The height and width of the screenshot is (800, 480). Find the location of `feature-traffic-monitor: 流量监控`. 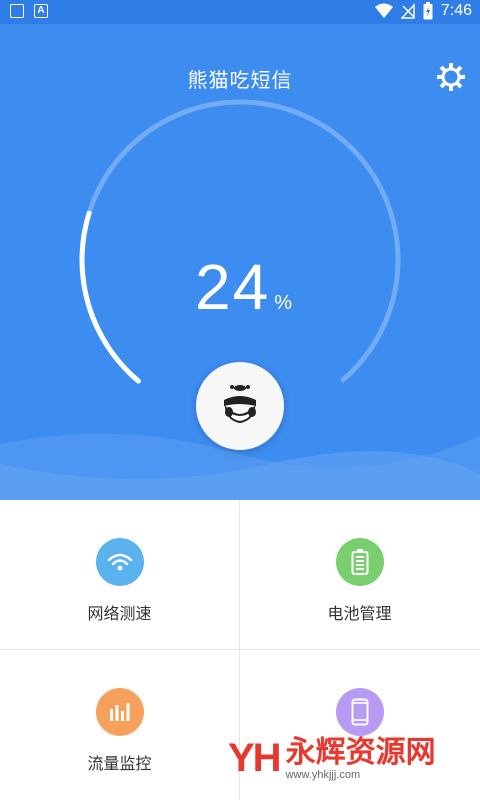

feature-traffic-monitor: 流量监控 is located at coordinates (119, 724).